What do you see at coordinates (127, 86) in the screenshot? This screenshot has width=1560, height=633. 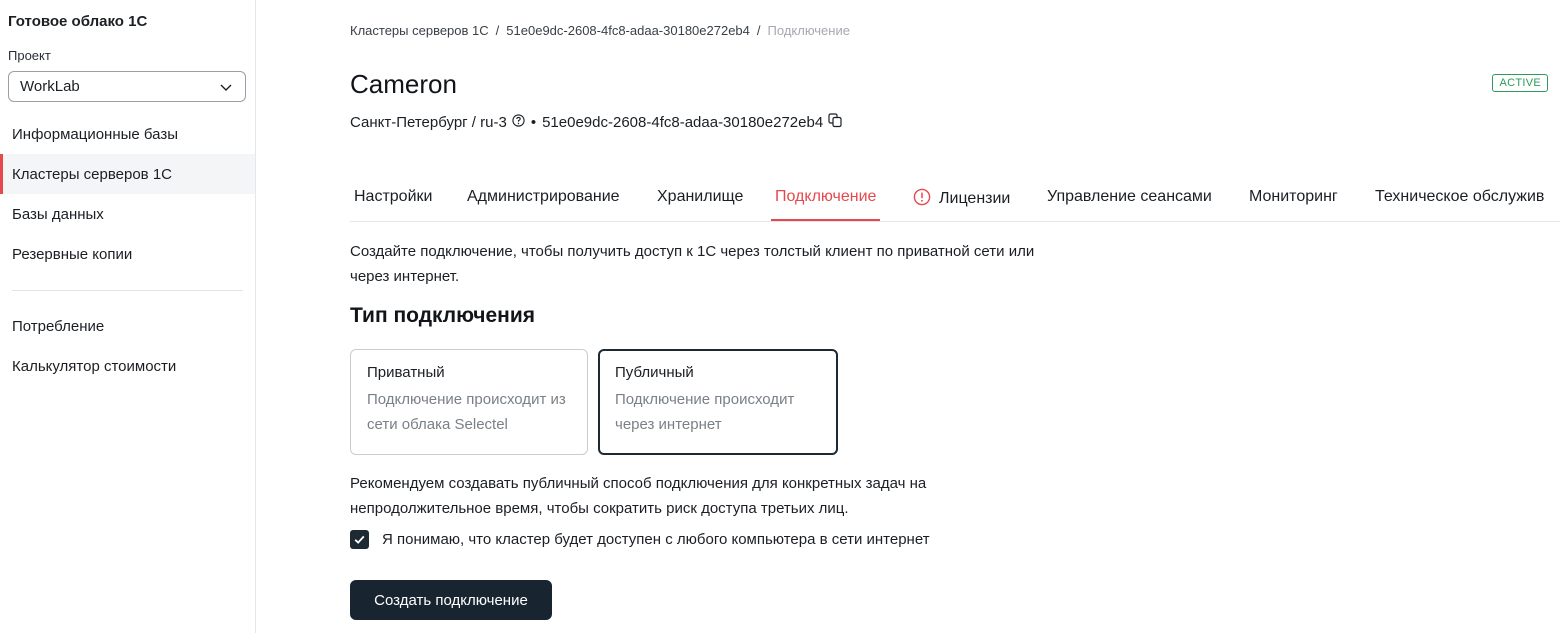 I see `project-select: WorkLab` at bounding box center [127, 86].